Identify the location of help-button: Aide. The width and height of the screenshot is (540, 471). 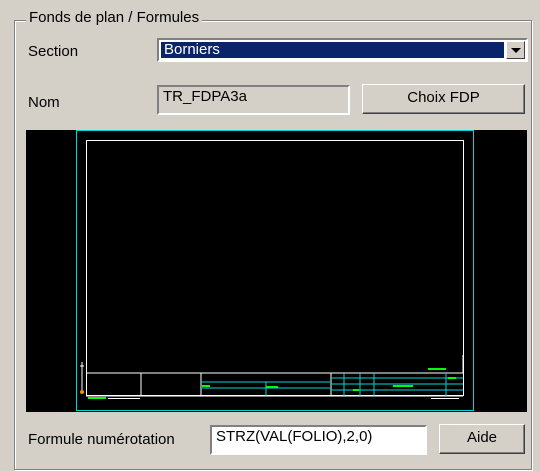
(482, 439).